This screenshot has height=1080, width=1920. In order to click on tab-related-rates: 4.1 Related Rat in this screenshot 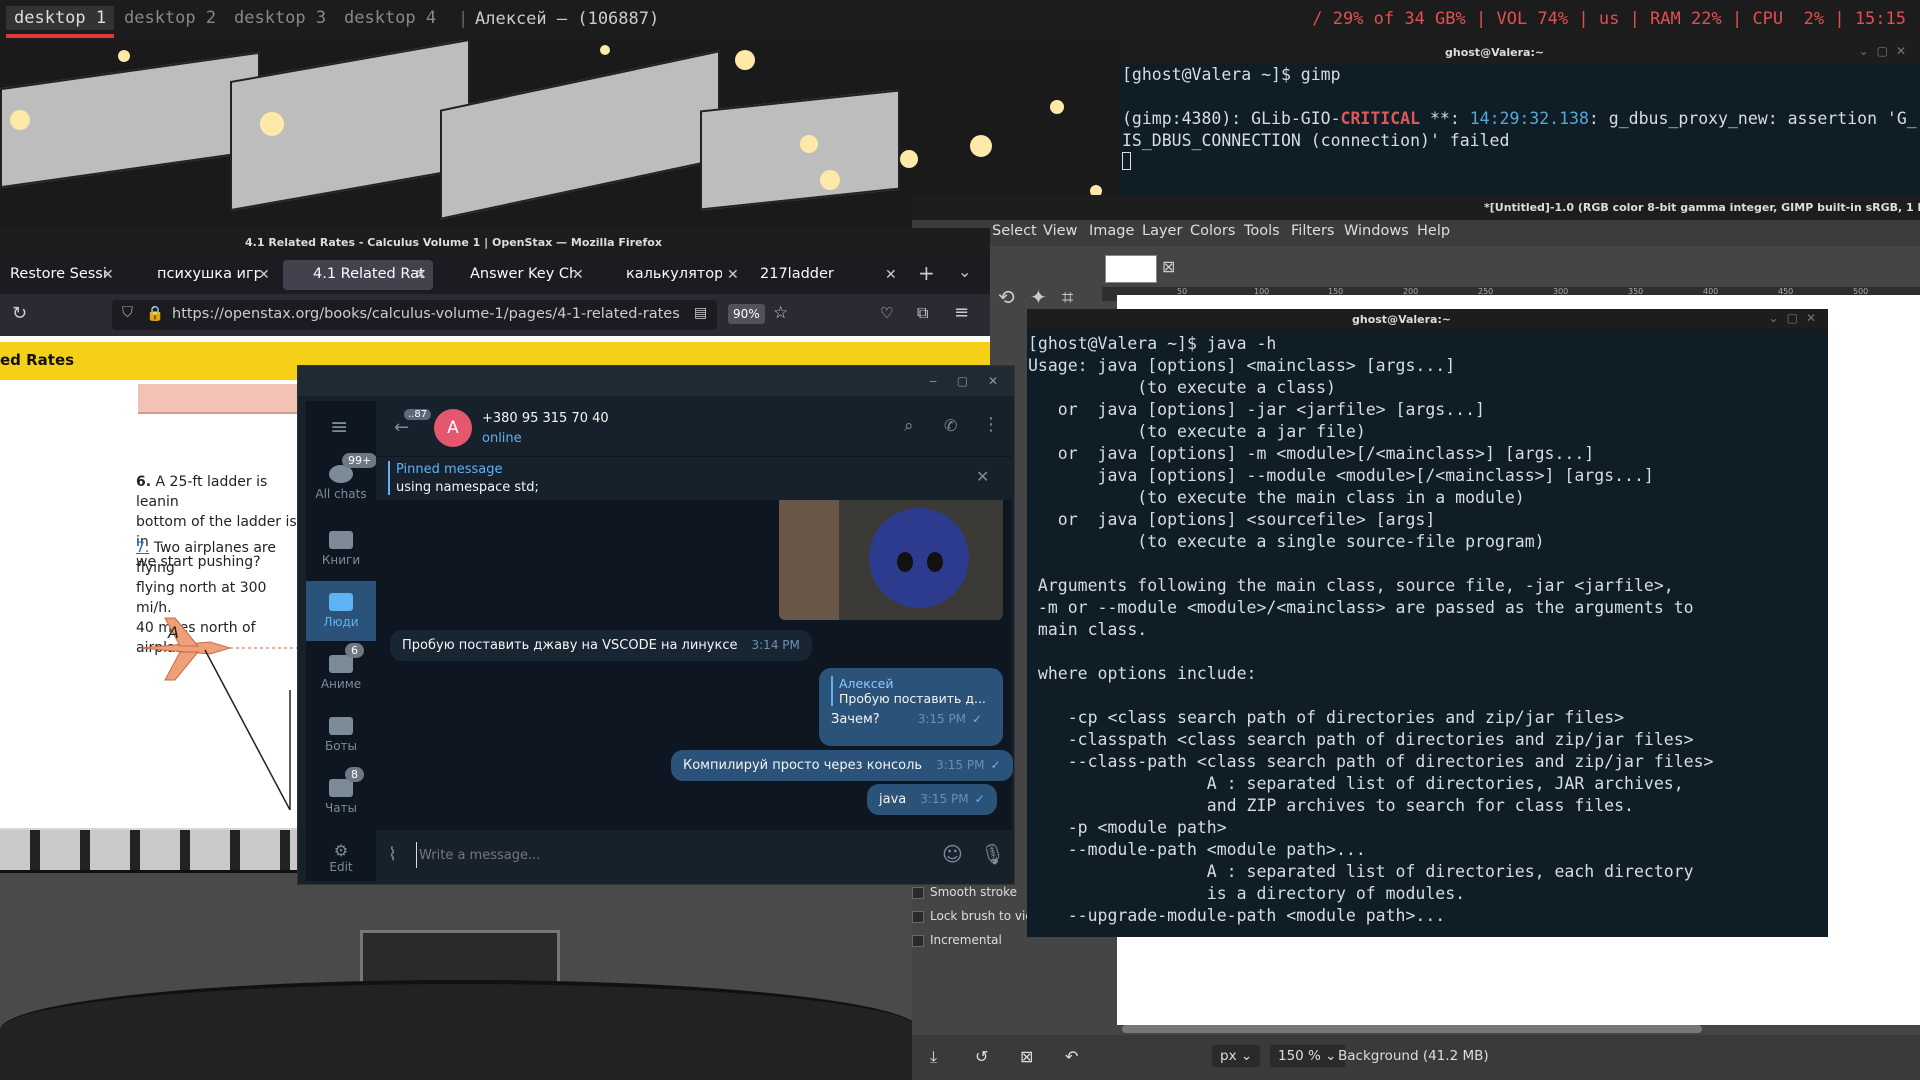, I will do `click(358, 275)`.